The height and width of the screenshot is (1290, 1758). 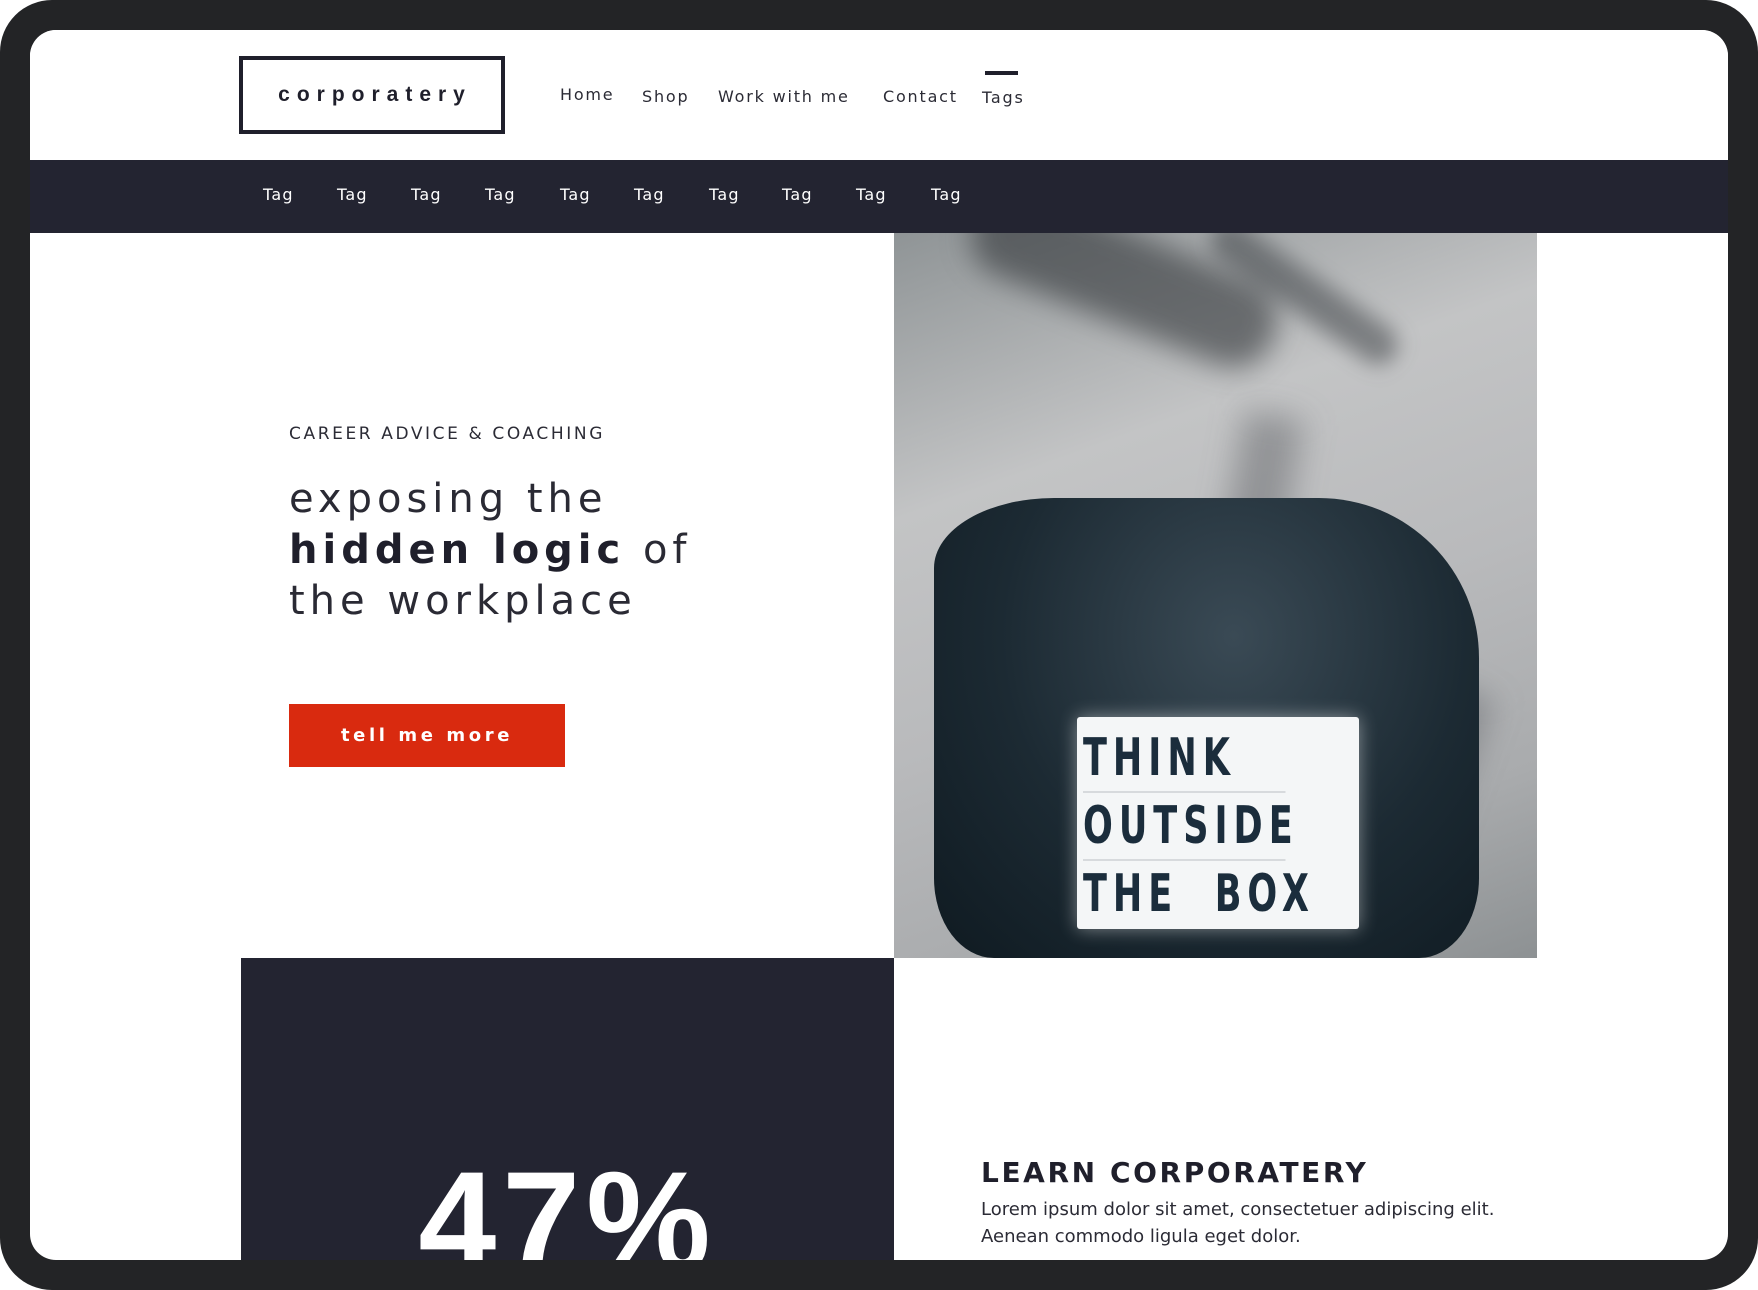 I want to click on headline-line-1: exposing the, so click(x=448, y=499).